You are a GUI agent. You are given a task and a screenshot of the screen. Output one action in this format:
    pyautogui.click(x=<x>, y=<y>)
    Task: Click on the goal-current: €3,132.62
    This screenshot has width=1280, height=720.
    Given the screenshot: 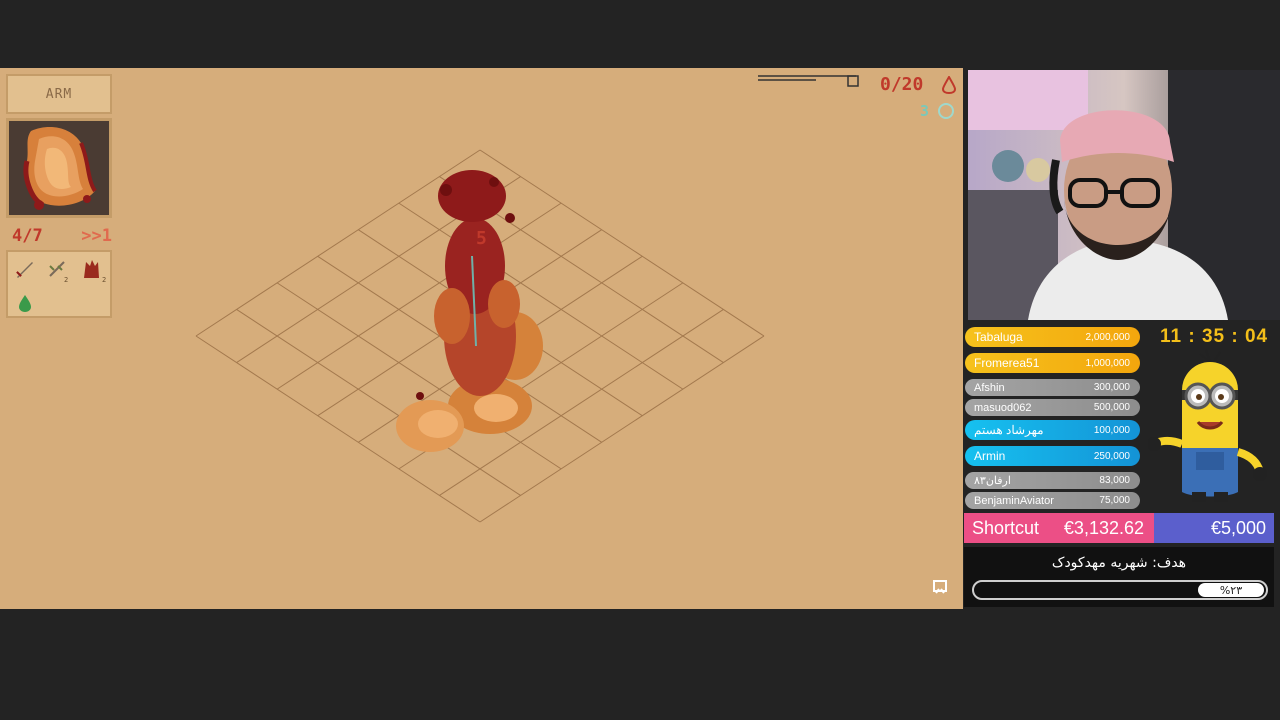 What is the action you would take?
    pyautogui.click(x=1103, y=527)
    